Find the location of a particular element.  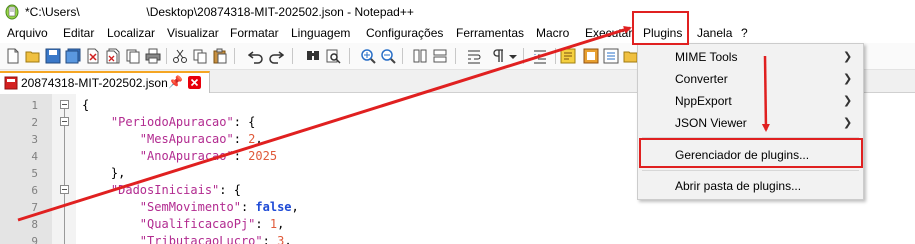

annotation-highlight-plugins-admin is located at coordinates (751, 153).